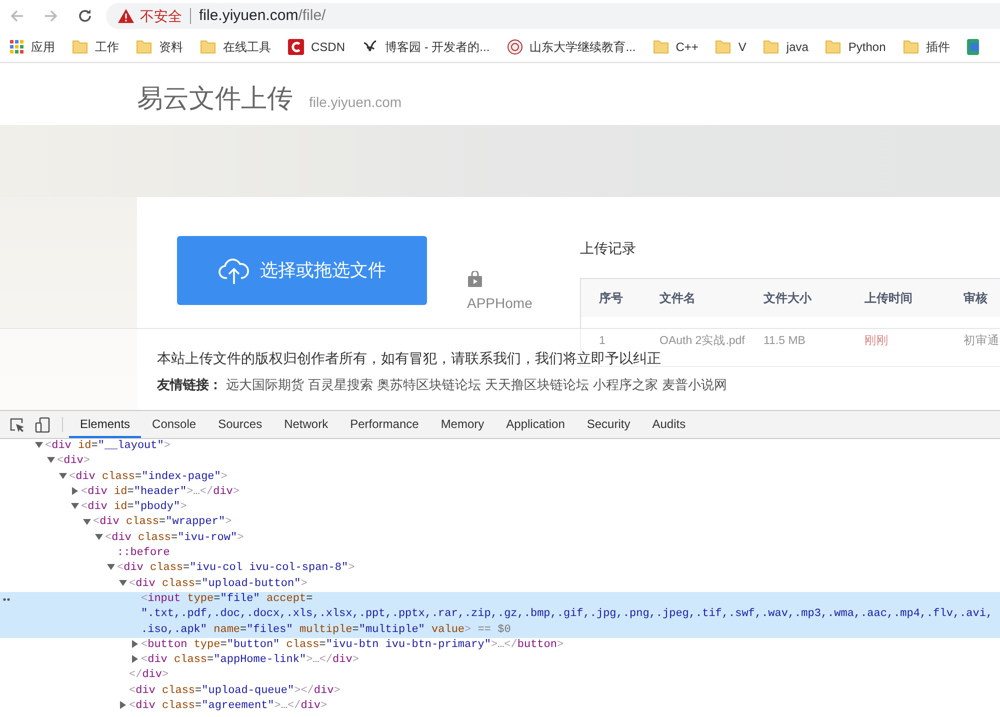  Describe the element at coordinates (876, 340) in the screenshot. I see `table-cell: 刚刚` at that location.